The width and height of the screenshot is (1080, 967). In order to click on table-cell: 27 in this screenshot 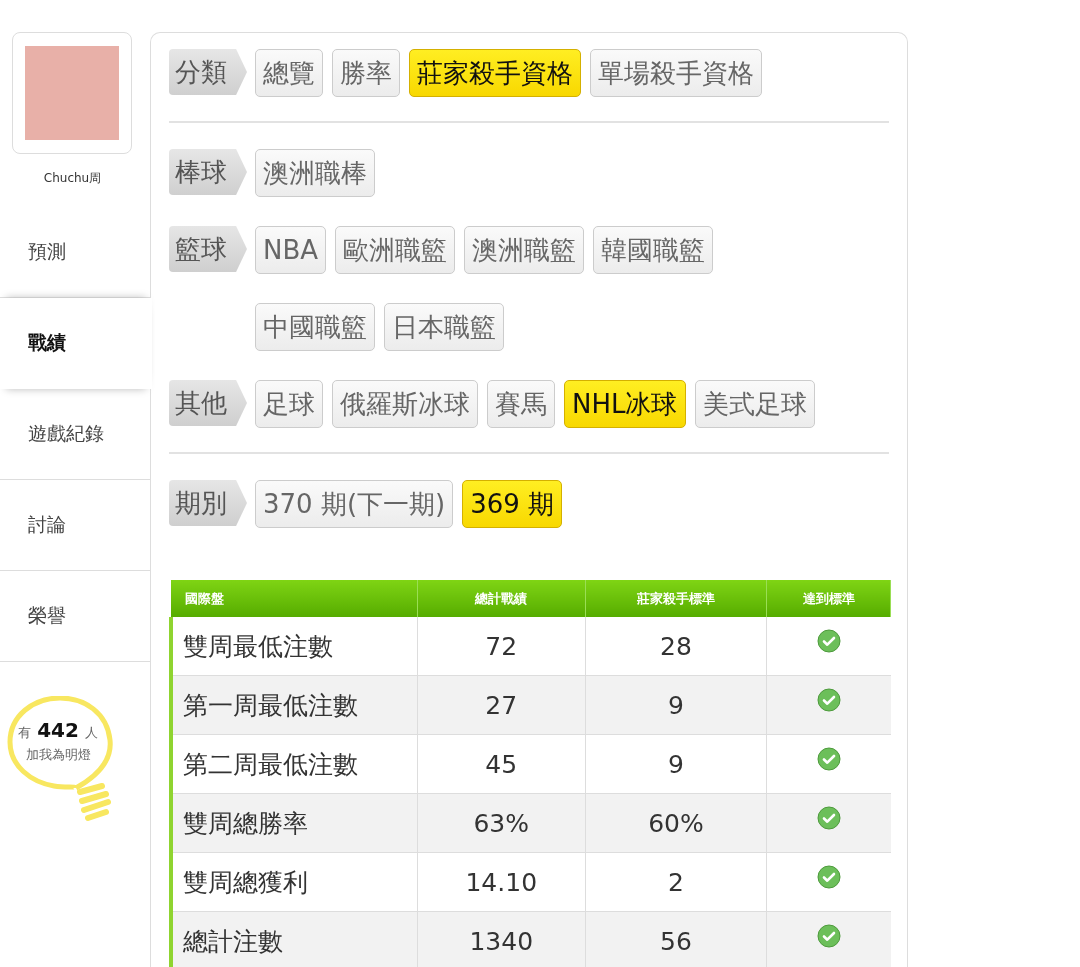, I will do `click(501, 705)`.